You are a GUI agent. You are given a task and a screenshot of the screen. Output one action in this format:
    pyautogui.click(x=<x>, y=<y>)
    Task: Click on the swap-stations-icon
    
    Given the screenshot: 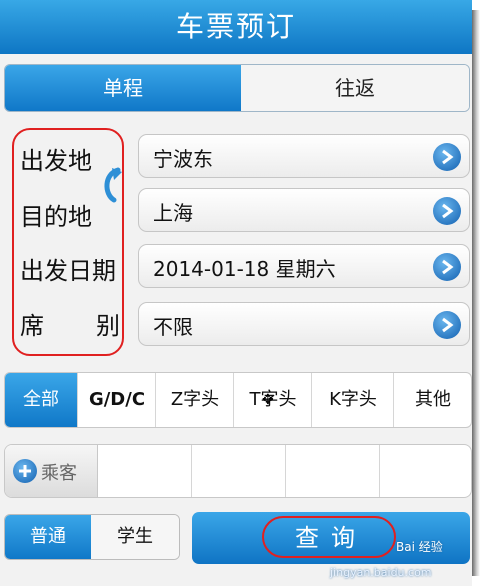 What is the action you would take?
    pyautogui.click(x=111, y=188)
    